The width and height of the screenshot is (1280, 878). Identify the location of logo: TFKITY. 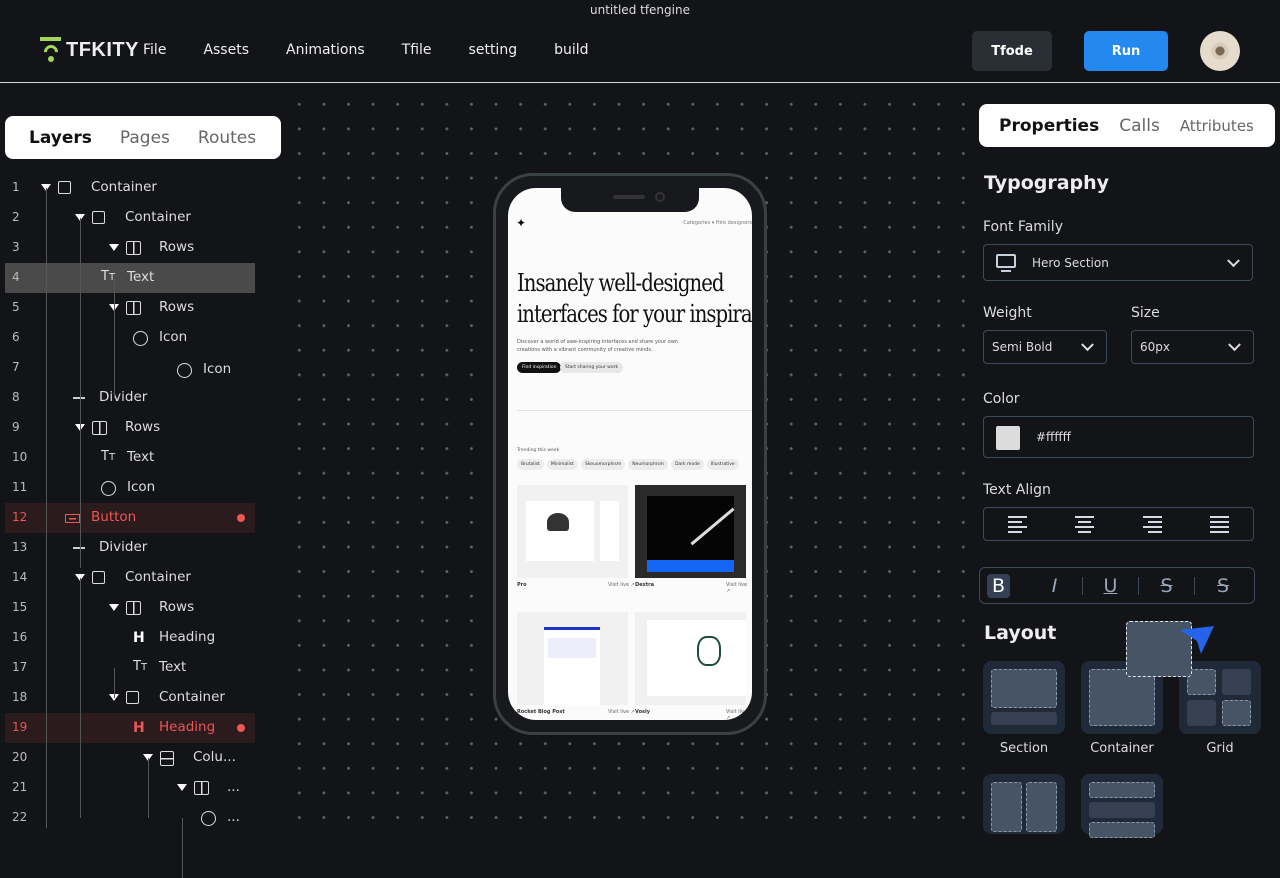
(89, 50).